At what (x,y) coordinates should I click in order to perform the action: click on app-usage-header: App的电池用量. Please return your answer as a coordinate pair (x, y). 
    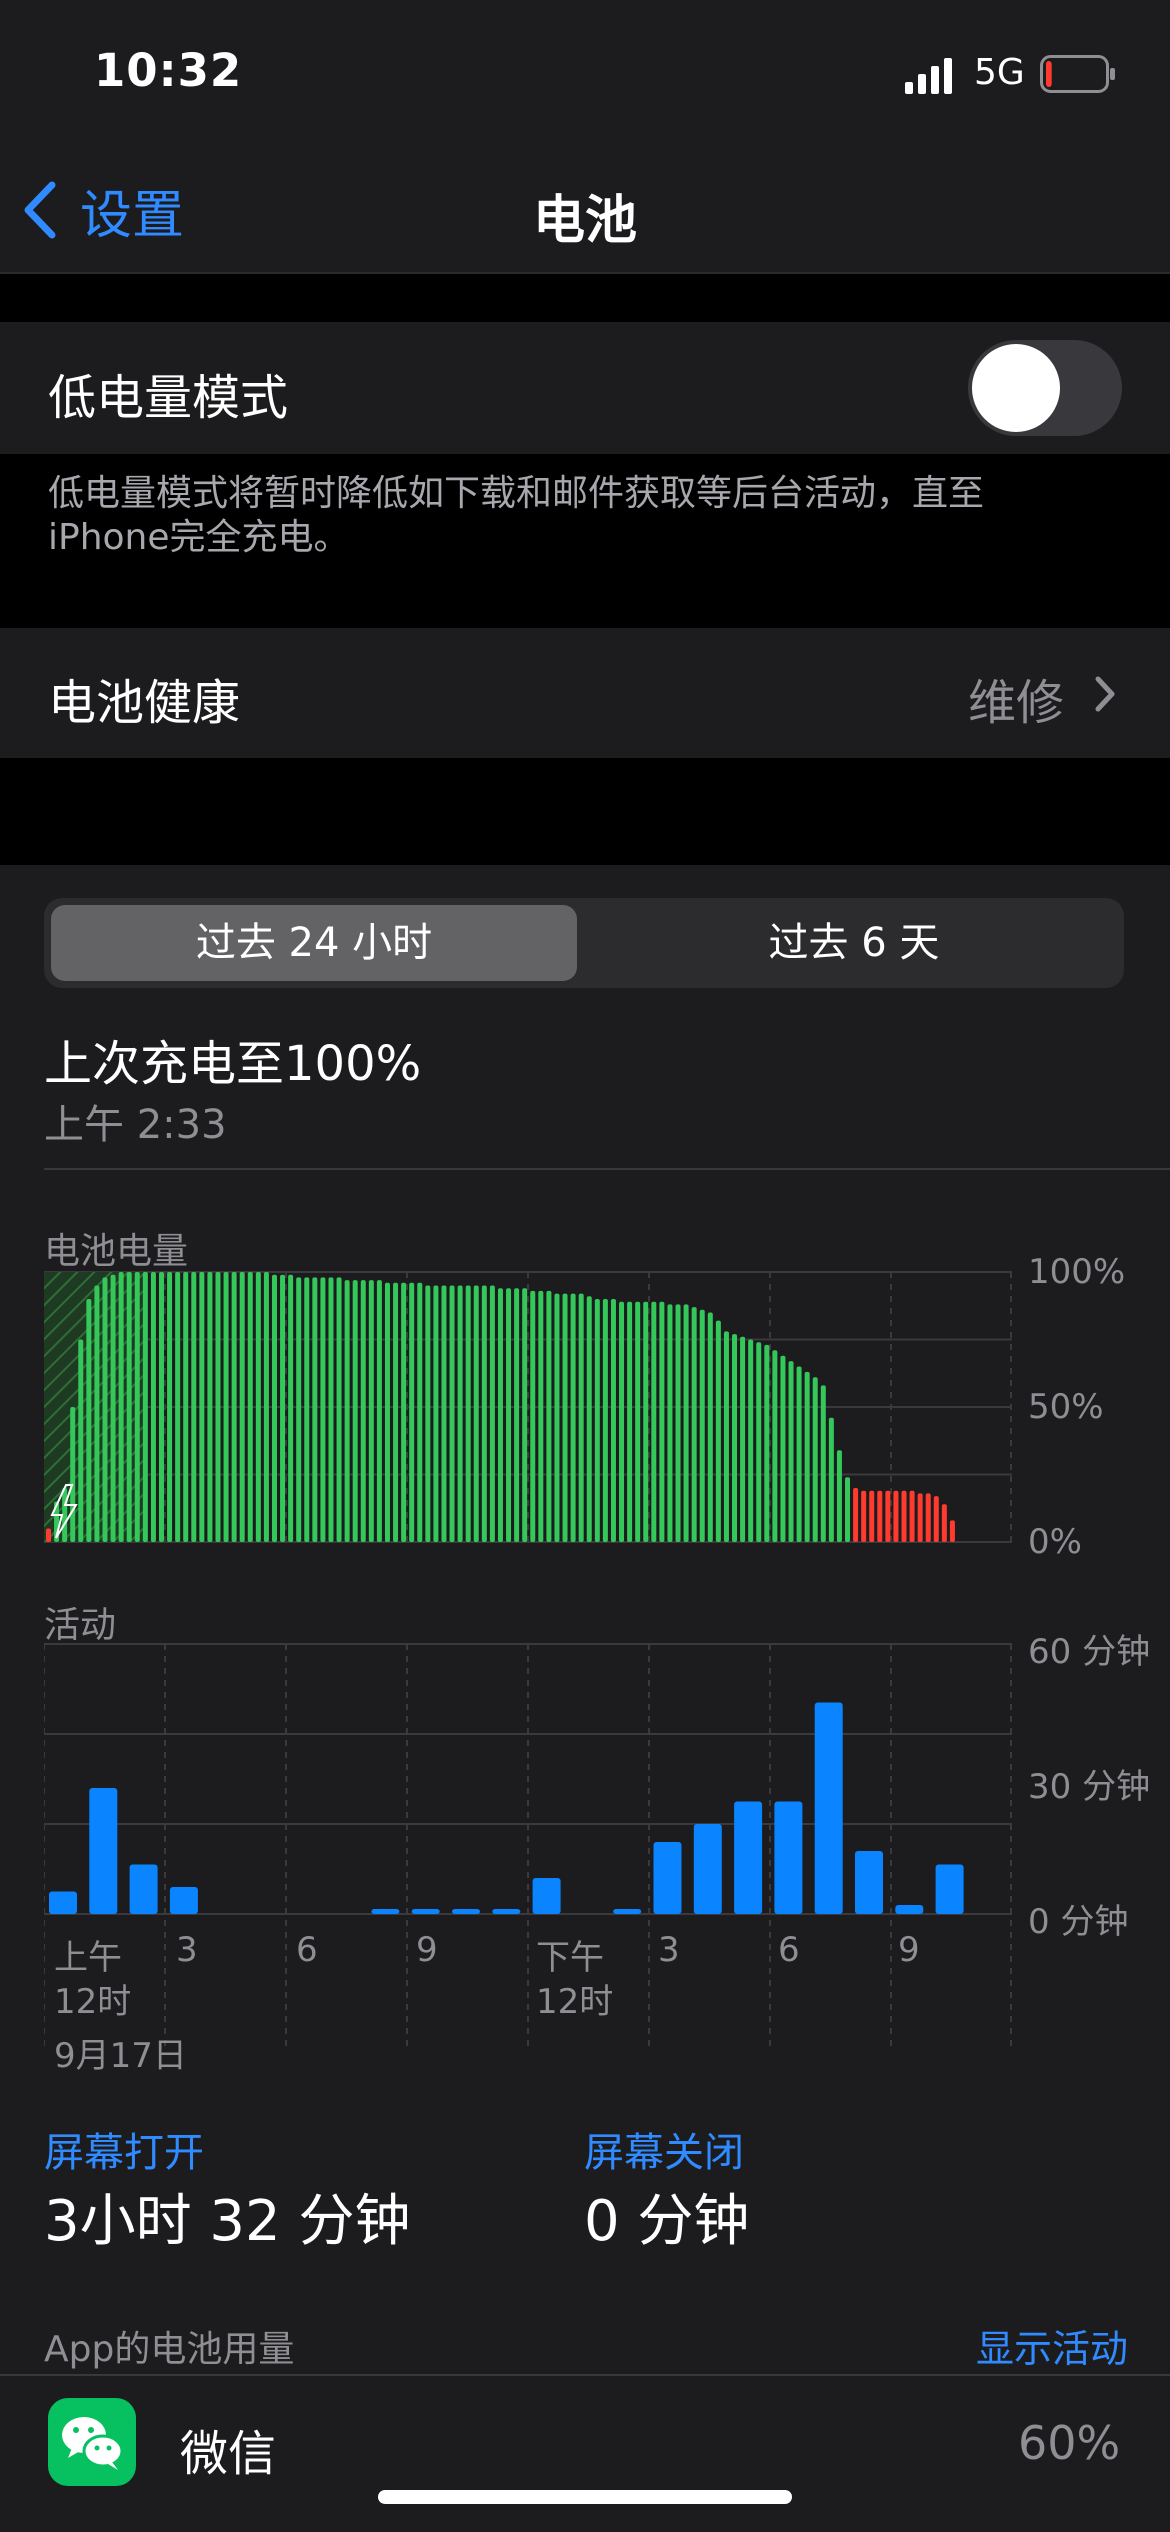
    Looking at the image, I should click on (169, 2349).